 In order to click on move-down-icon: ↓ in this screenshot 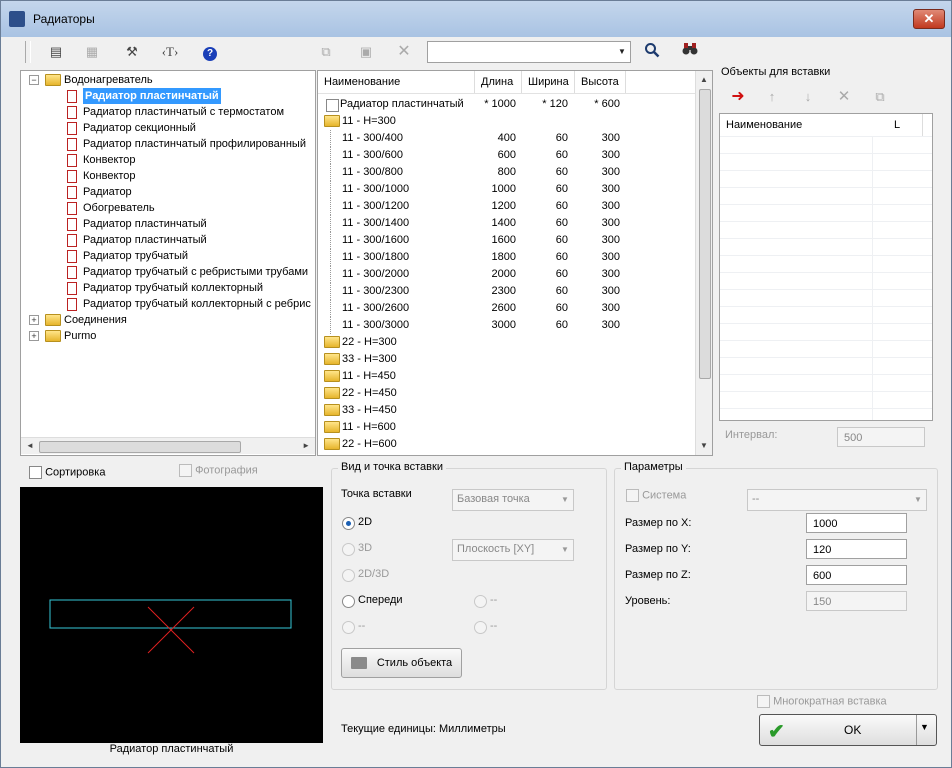, I will do `click(808, 97)`.